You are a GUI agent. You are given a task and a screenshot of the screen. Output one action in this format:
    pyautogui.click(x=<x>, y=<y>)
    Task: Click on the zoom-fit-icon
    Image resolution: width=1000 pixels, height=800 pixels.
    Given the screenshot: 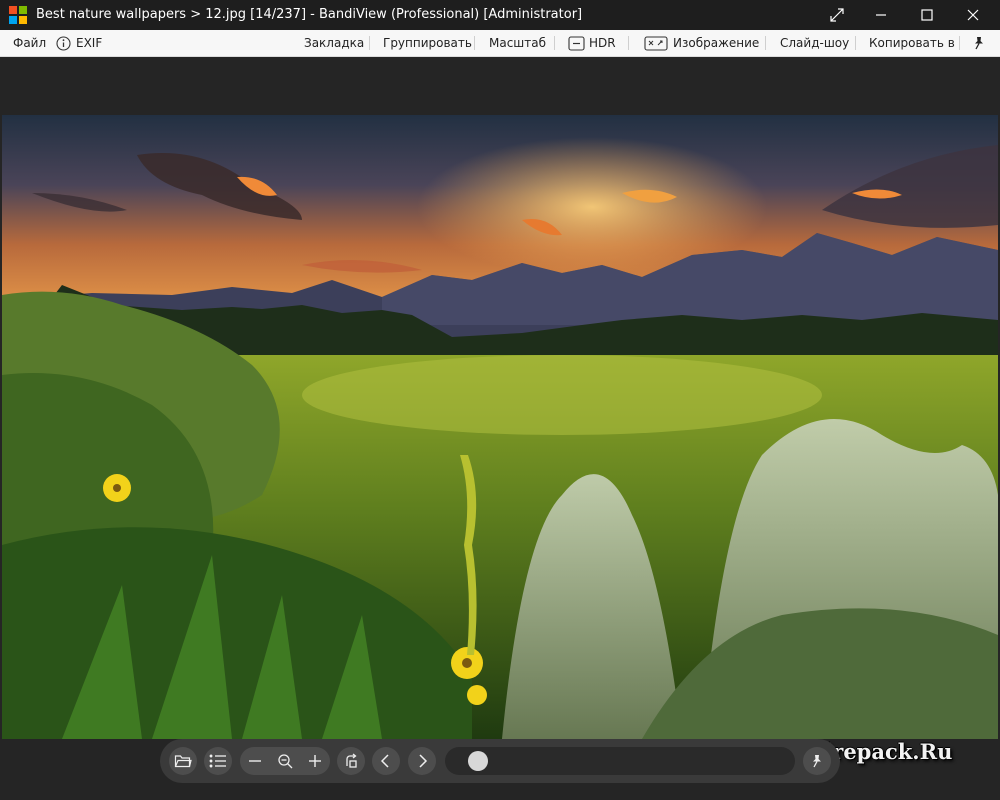 What is the action you would take?
    pyautogui.click(x=285, y=761)
    